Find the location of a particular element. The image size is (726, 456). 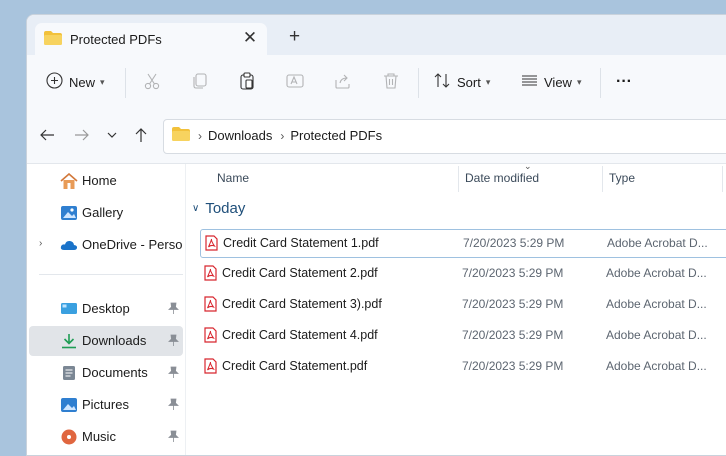

cut-button is located at coordinates (152, 82).